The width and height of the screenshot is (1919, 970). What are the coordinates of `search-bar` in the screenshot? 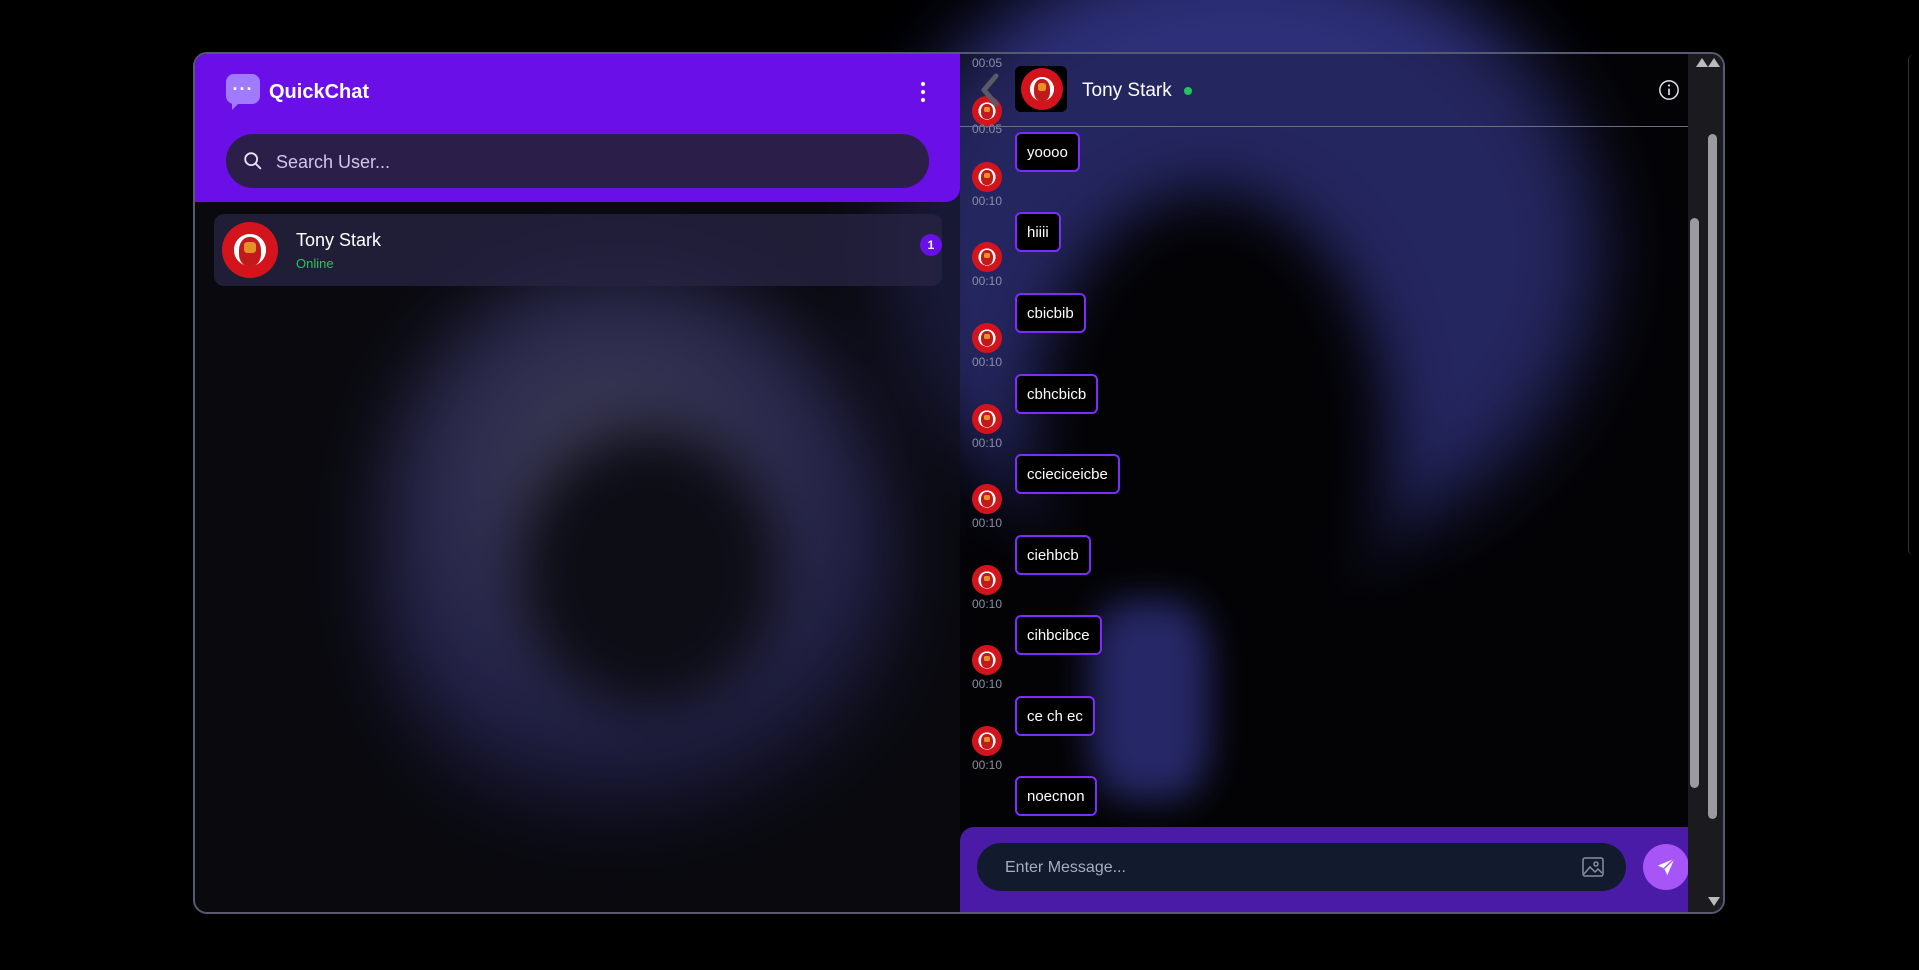 It's located at (577, 162).